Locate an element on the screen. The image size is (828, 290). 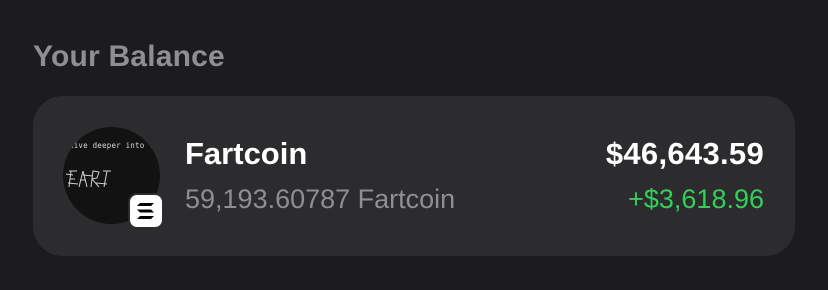
token-amount: 59,193.60787 Fartcoin is located at coordinates (320, 199).